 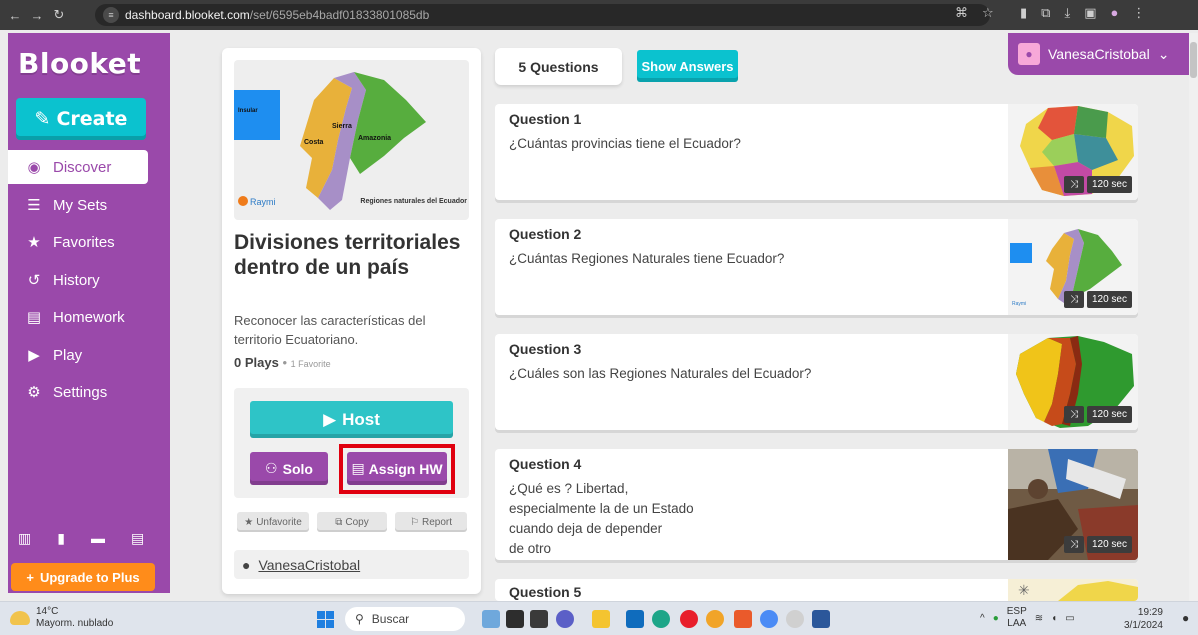 I want to click on stats-icon: ▥, so click(x=24, y=538).